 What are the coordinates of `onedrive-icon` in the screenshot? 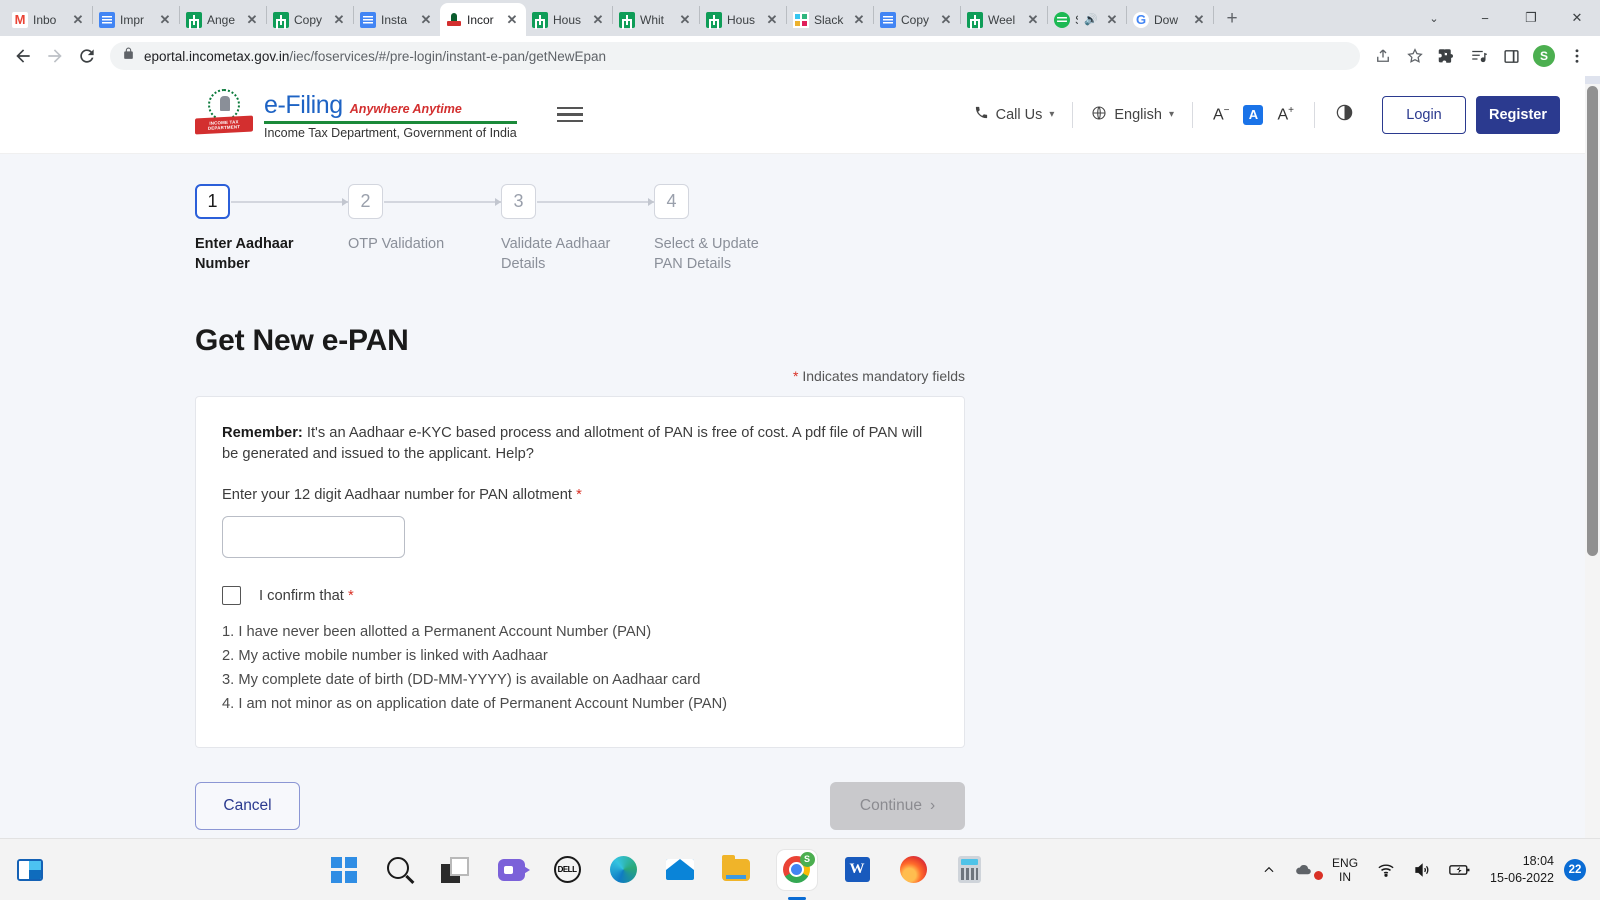 It's located at (1304, 870).